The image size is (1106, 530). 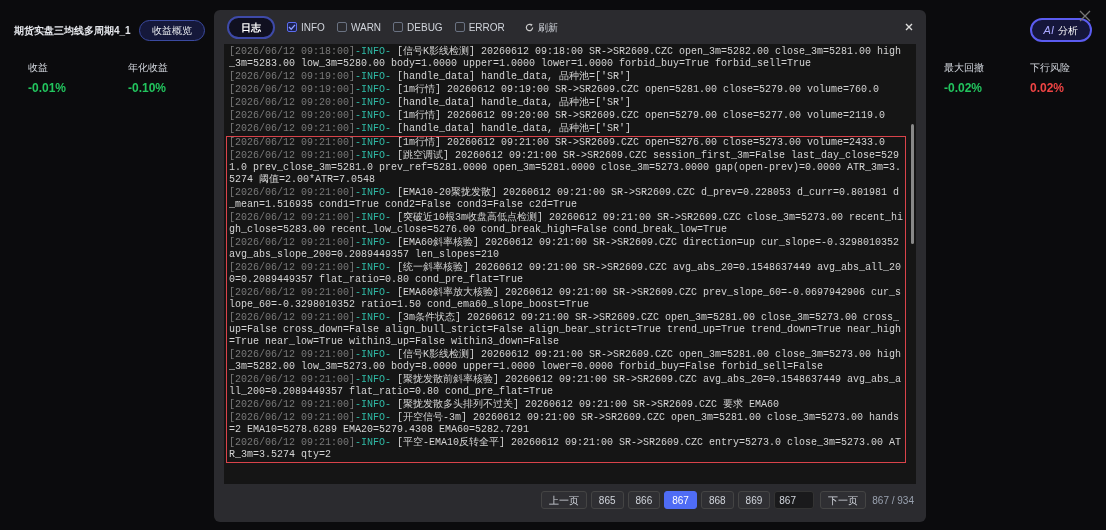 What do you see at coordinates (558, 116) in the screenshot?
I see `log-entry: [2026/06/12 09:20:00]-INFO- [1m行情] 20260612 09:20:00 SR->SR2609.CZC open=5279.00 close=5277.00 volume=2119.0` at bounding box center [558, 116].